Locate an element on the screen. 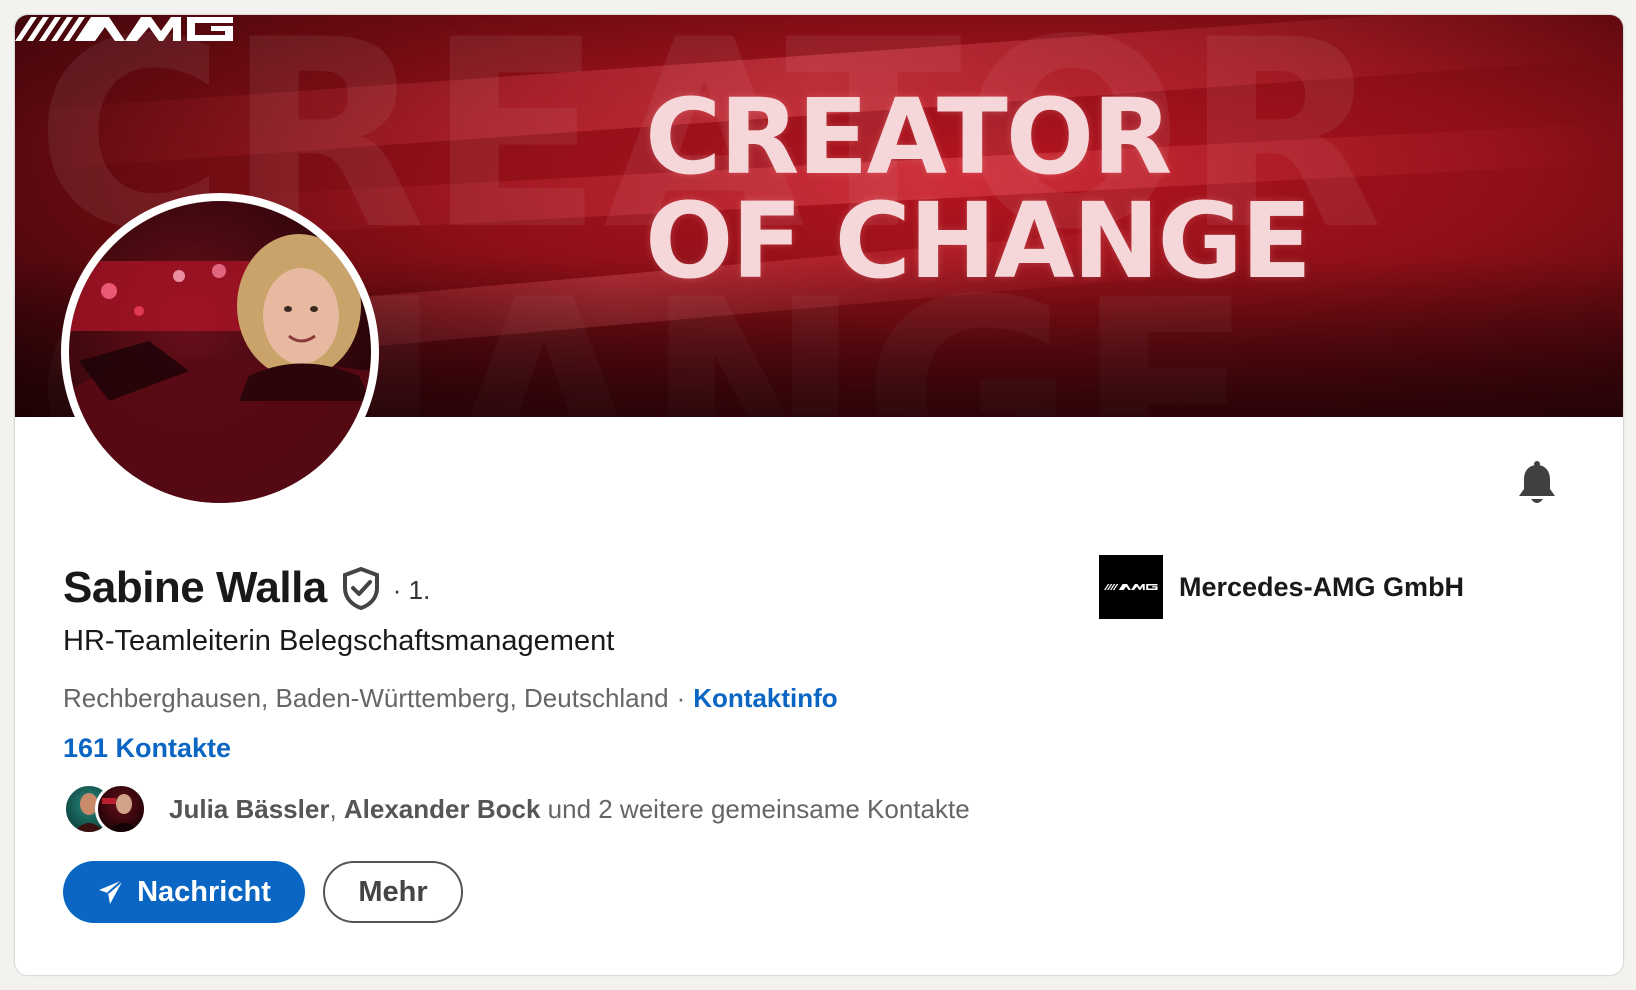 The height and width of the screenshot is (990, 1636). paper-plane-icon is located at coordinates (111, 891).